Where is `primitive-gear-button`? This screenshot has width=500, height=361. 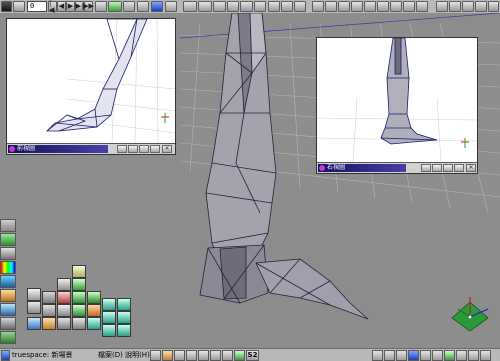 primitive-gear-button is located at coordinates (94, 310).